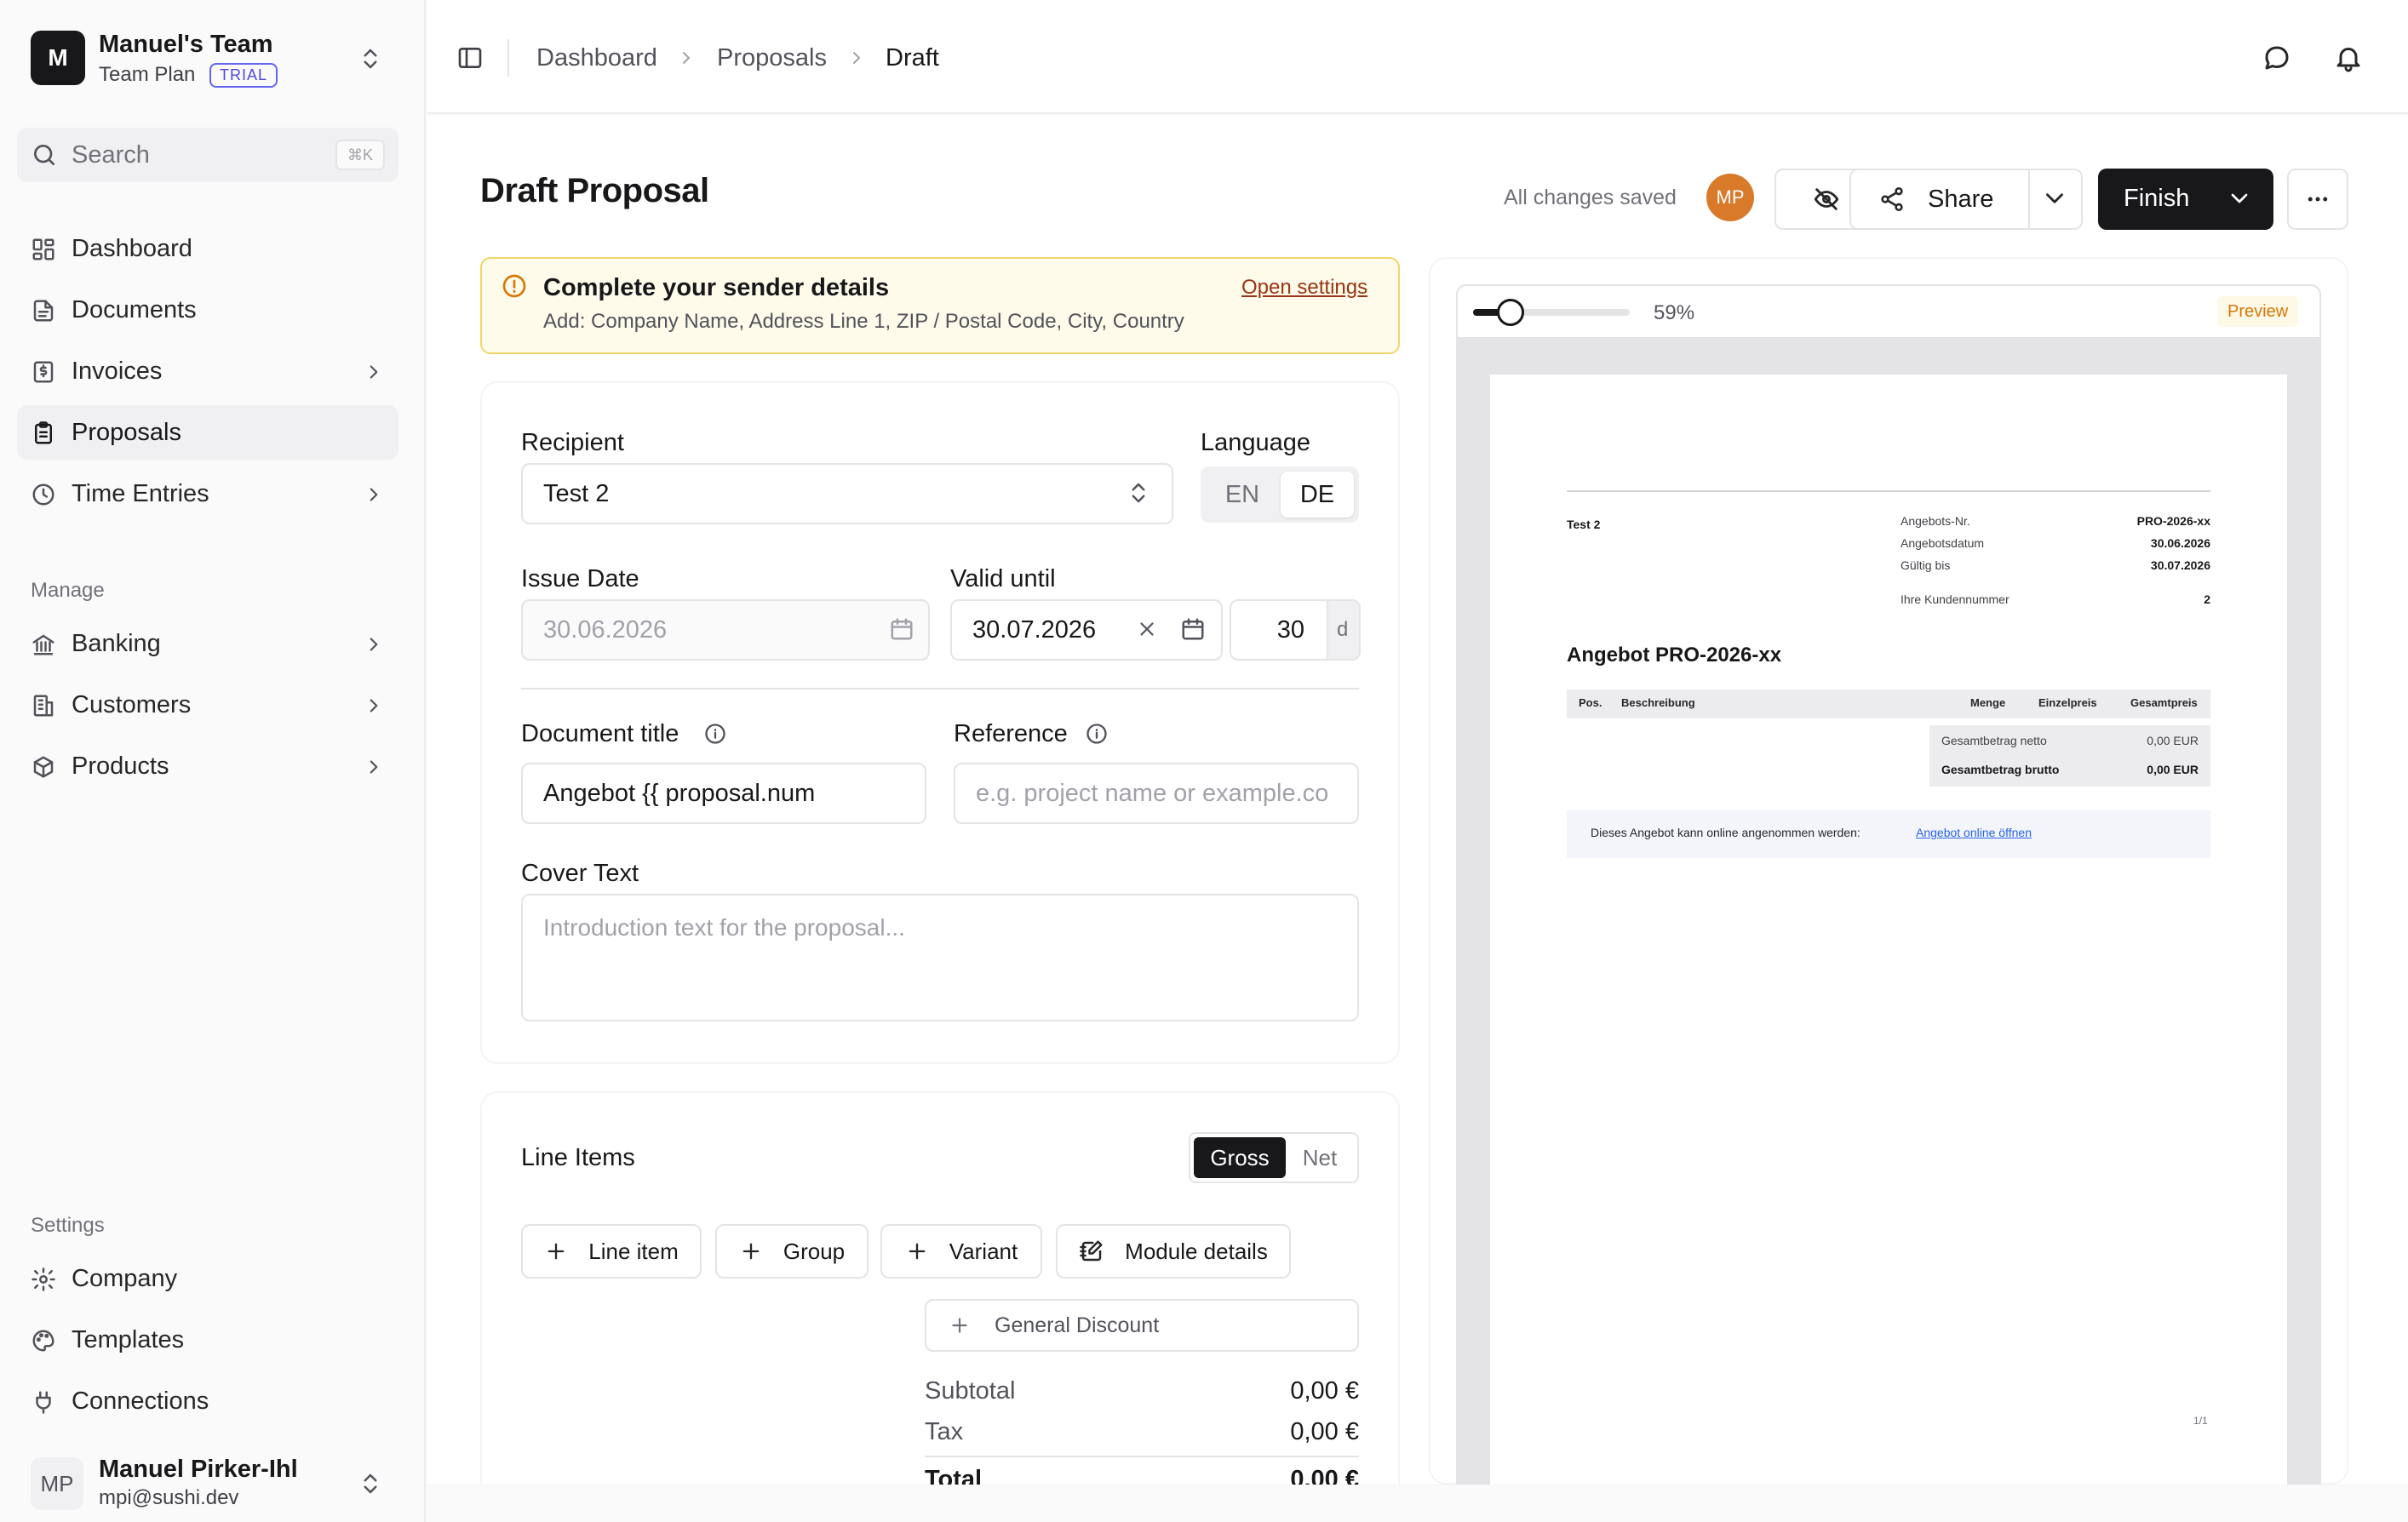 This screenshot has width=2408, height=1522. What do you see at coordinates (1324, 1391) in the screenshot?
I see `subtotal-value: 0,00 €` at bounding box center [1324, 1391].